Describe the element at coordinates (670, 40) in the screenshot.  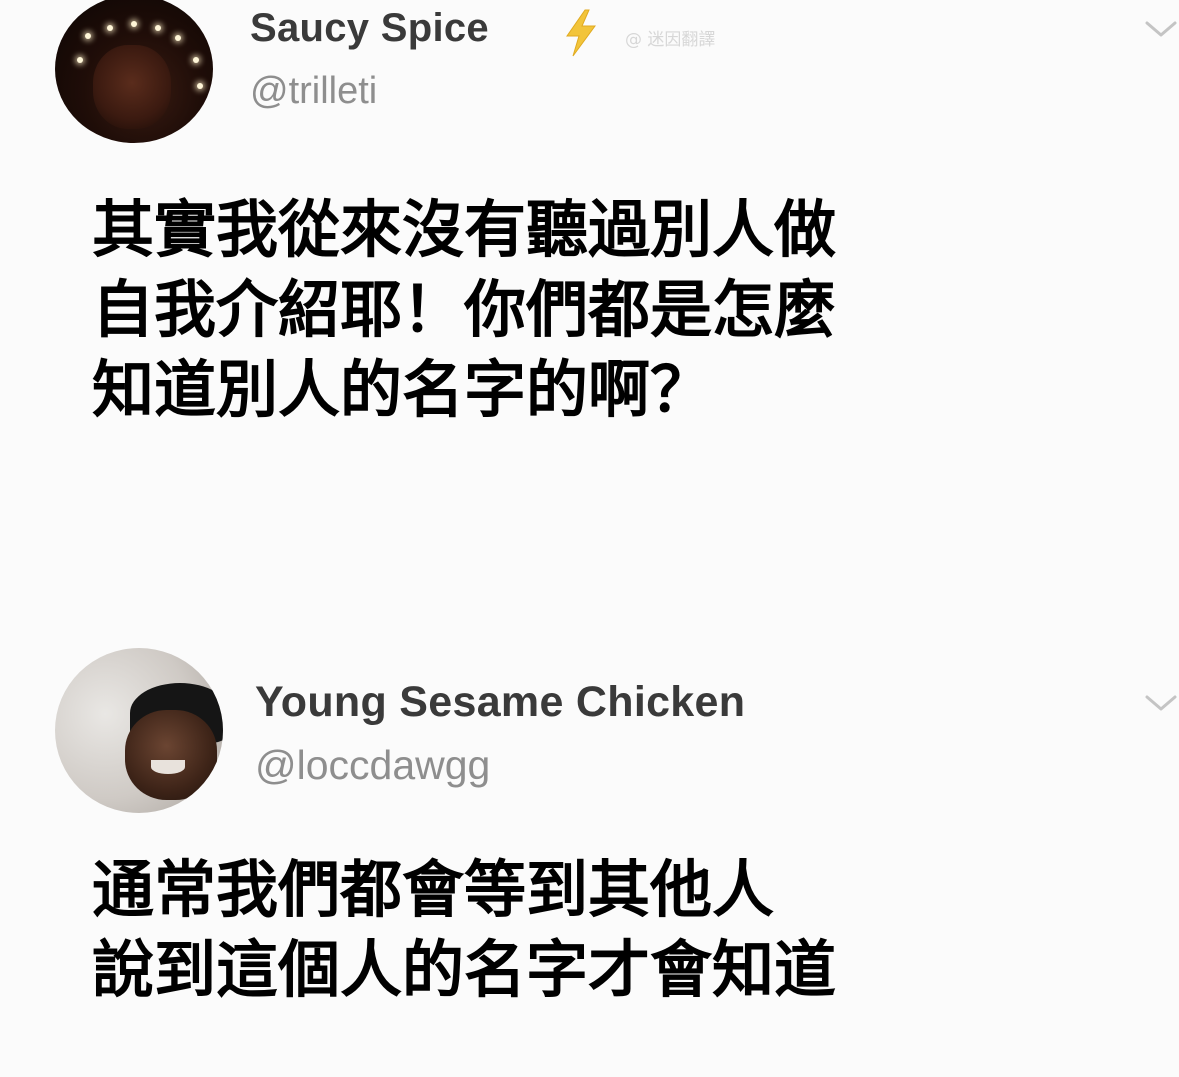
I see `watermark: @ 迷因翻譯` at that location.